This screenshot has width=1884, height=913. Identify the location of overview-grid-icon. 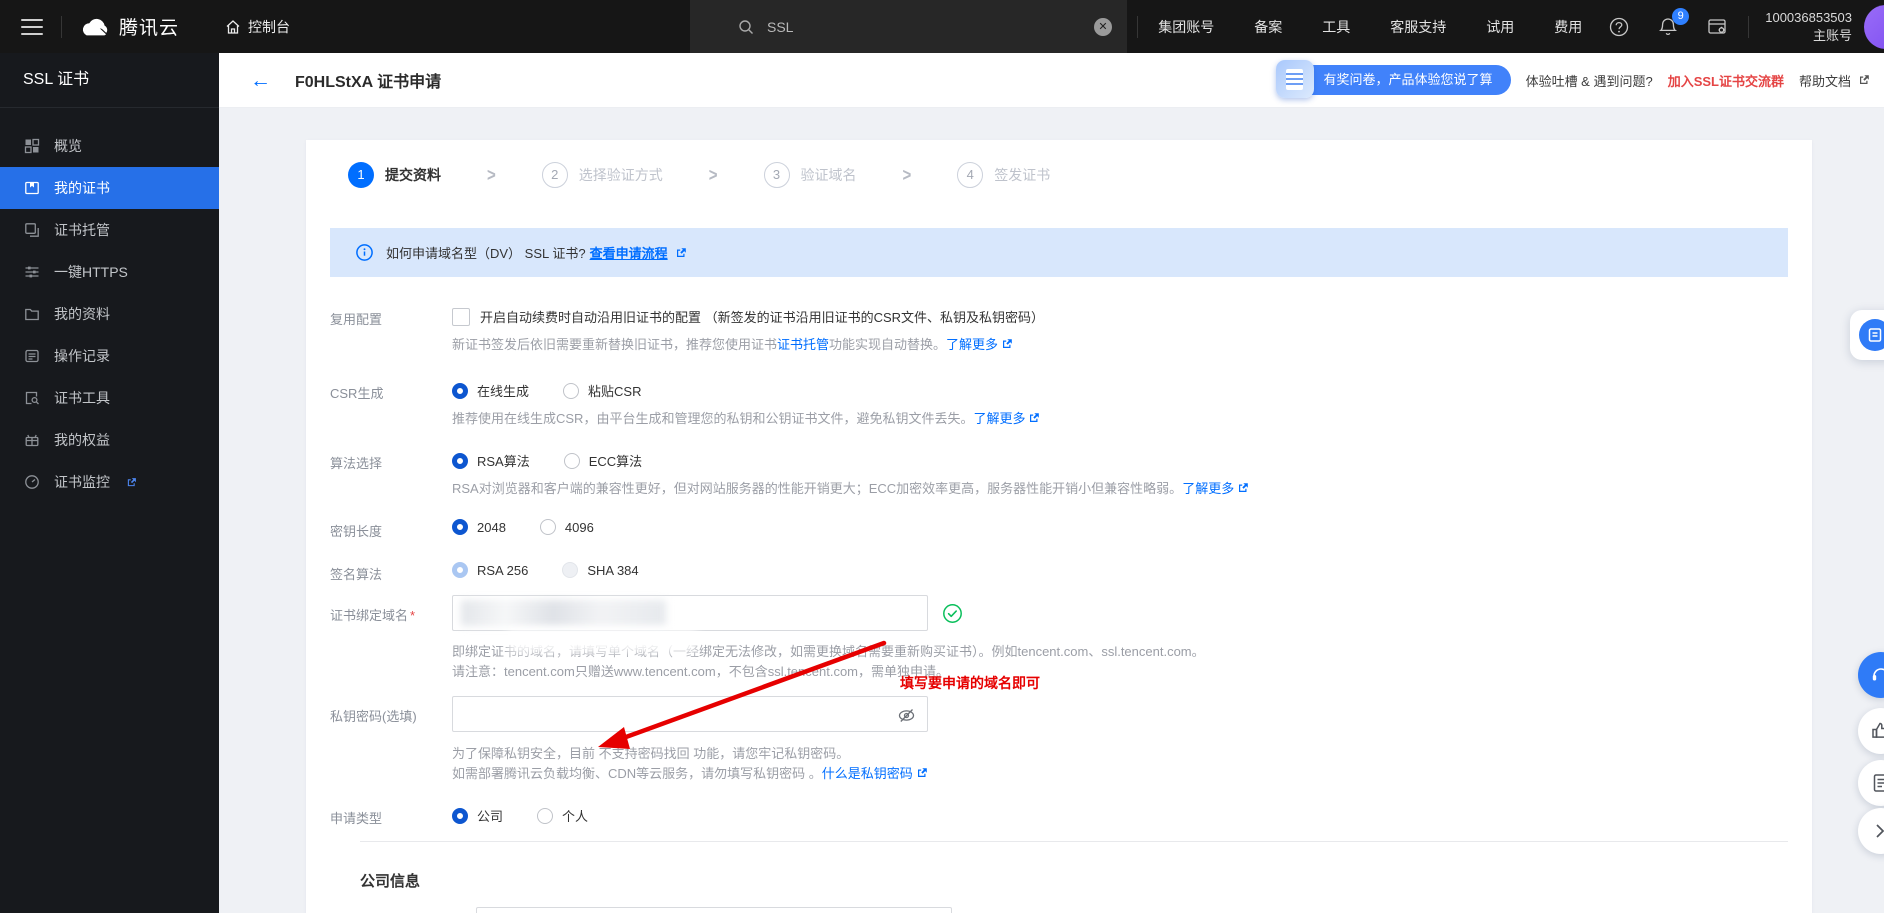
(32, 146).